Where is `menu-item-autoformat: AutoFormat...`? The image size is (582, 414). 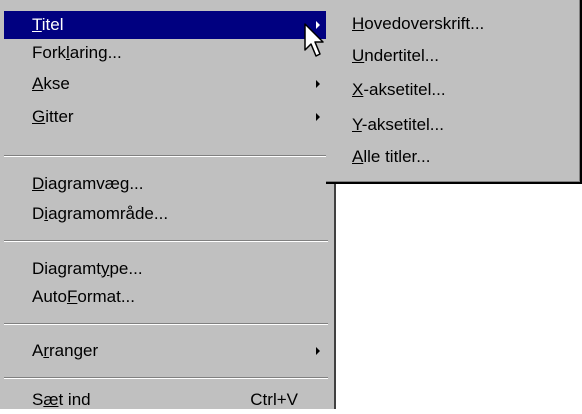 menu-item-autoformat: AutoFormat... is located at coordinates (166, 297).